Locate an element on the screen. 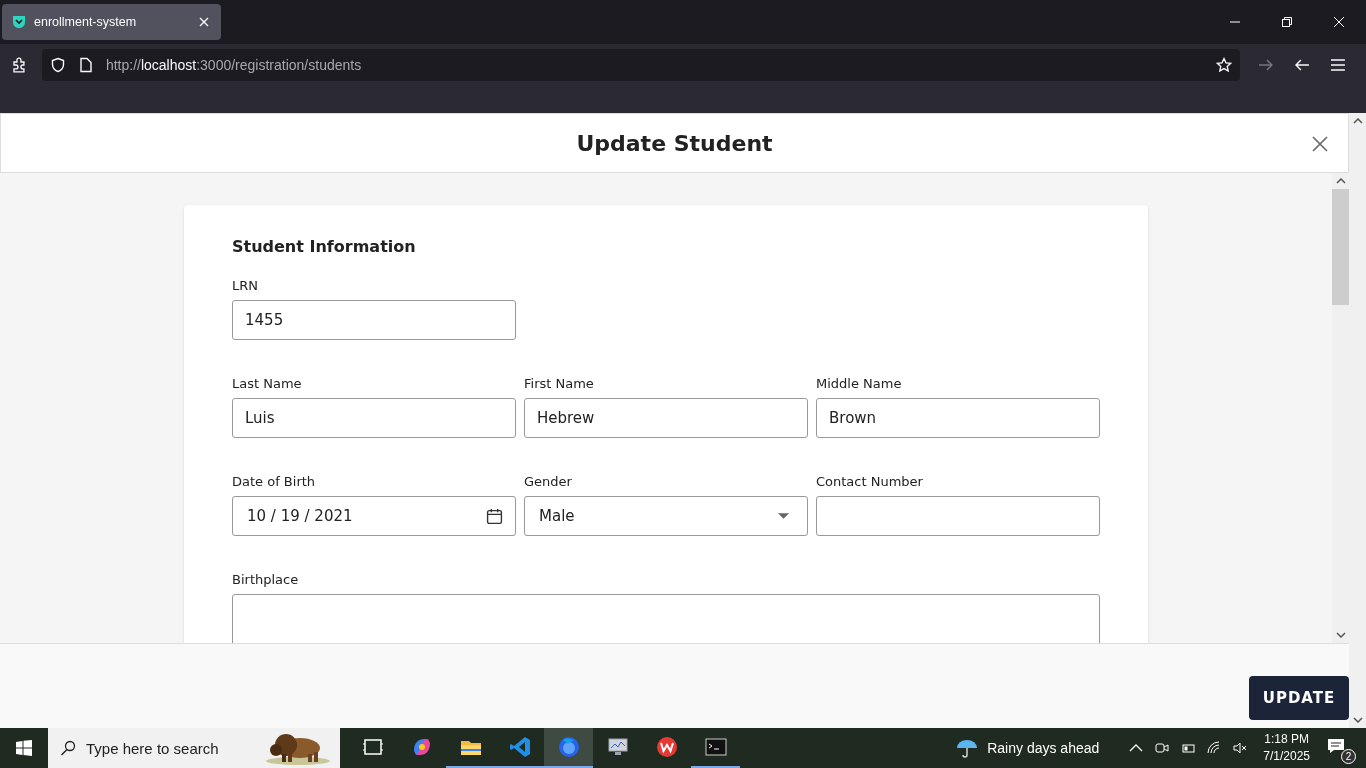 The image size is (1366, 768). taskbar-search-field: Type here to search is located at coordinates (194, 748).